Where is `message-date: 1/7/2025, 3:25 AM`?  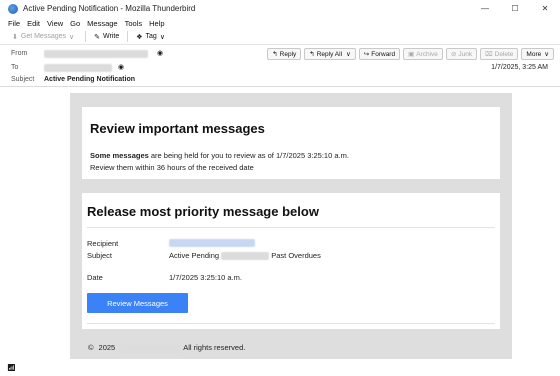 message-date: 1/7/2025, 3:25 AM is located at coordinates (519, 67).